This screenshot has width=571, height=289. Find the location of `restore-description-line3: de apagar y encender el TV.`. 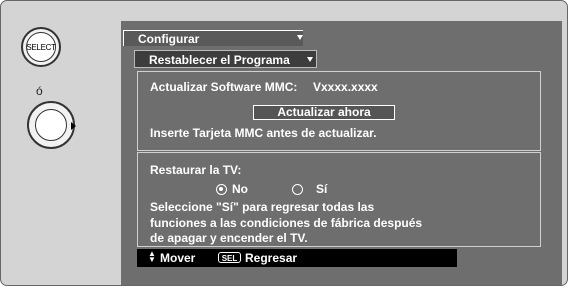

restore-description-line3: de apagar y encender el TV. is located at coordinates (229, 238).